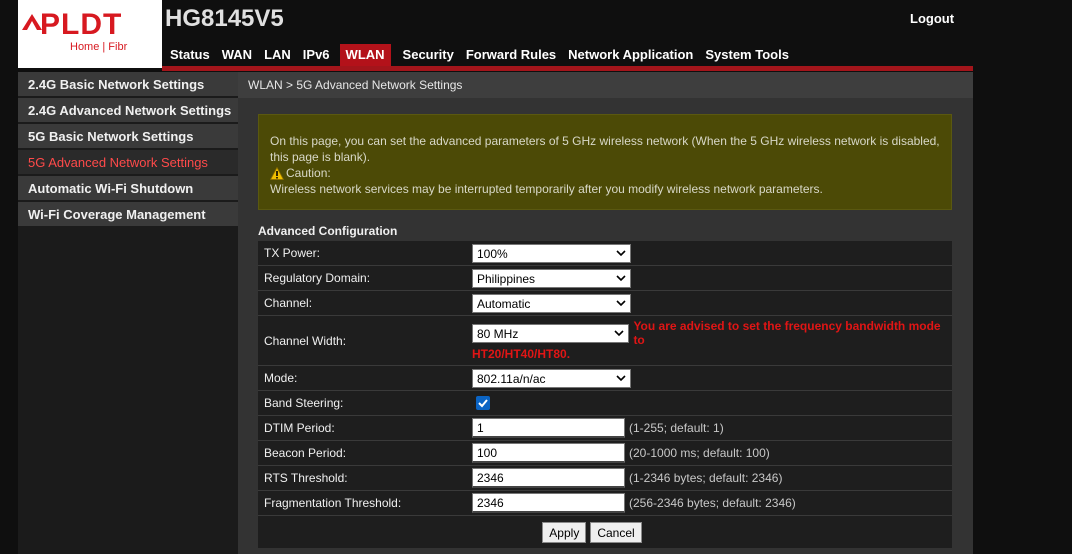 The width and height of the screenshot is (1072, 554). What do you see at coordinates (630, 55) in the screenshot?
I see `nav-network-application: Network Application` at bounding box center [630, 55].